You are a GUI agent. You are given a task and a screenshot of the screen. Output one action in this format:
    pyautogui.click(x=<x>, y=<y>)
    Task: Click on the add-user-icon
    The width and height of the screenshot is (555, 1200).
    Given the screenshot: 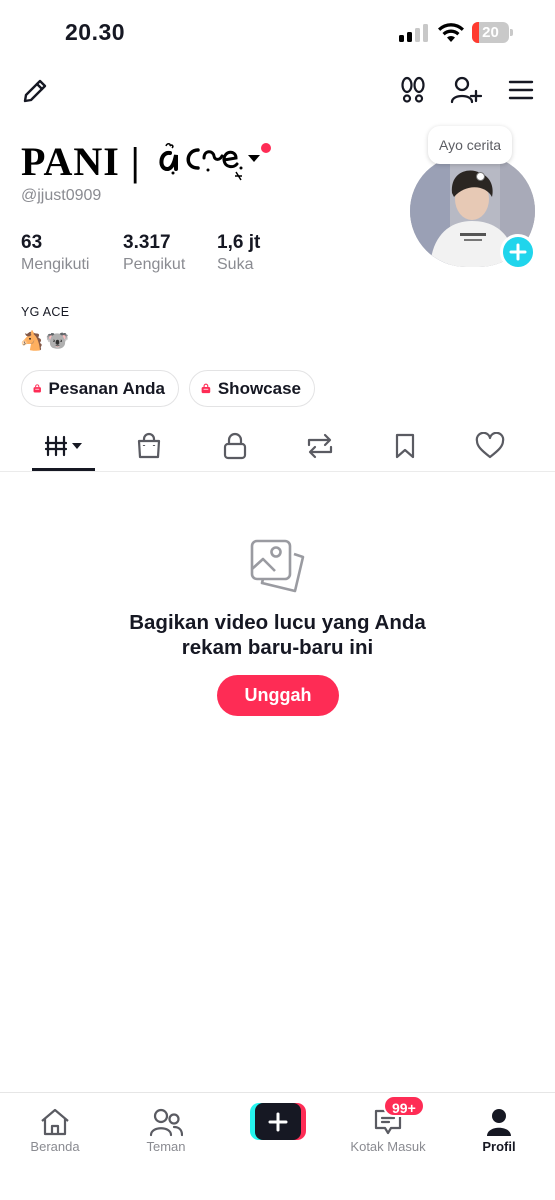 What is the action you would take?
    pyautogui.click(x=466, y=90)
    